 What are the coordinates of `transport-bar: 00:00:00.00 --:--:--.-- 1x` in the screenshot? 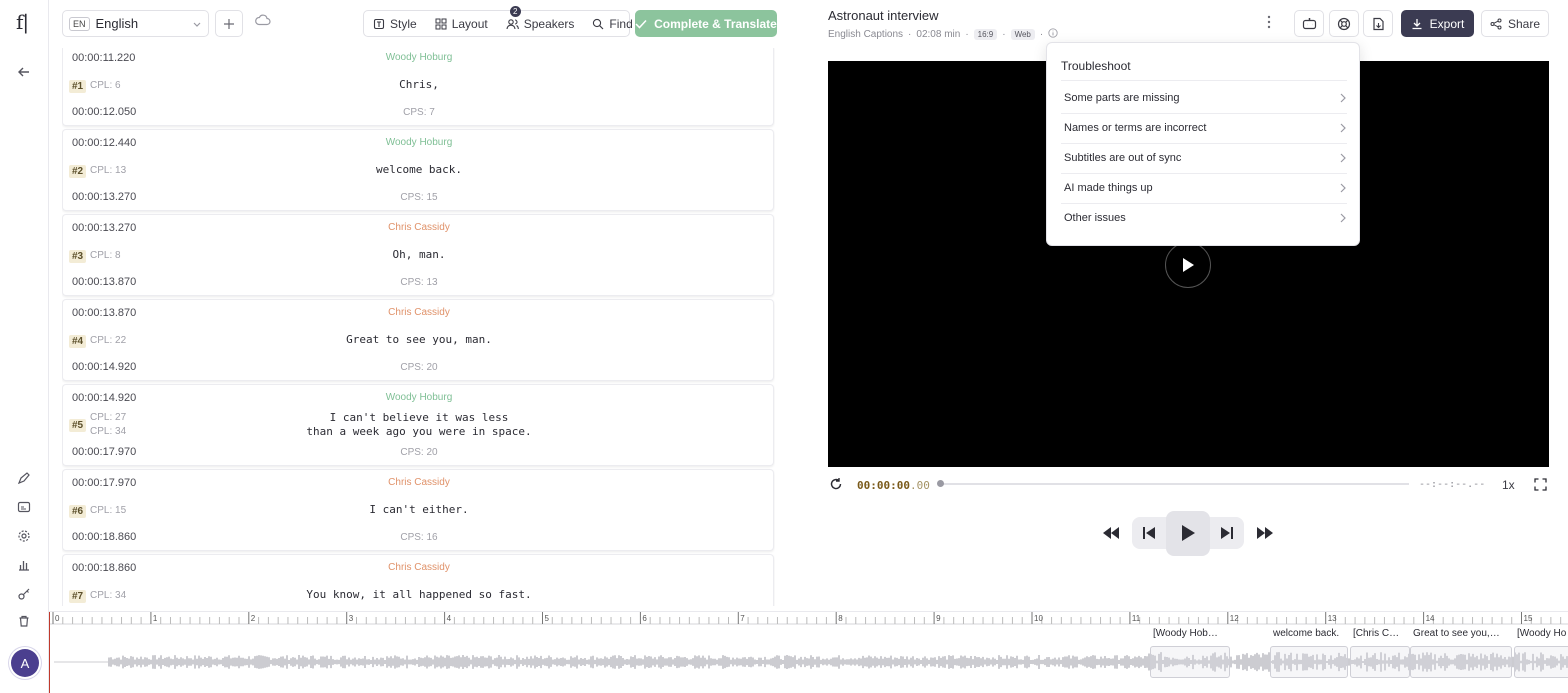 It's located at (1188, 485).